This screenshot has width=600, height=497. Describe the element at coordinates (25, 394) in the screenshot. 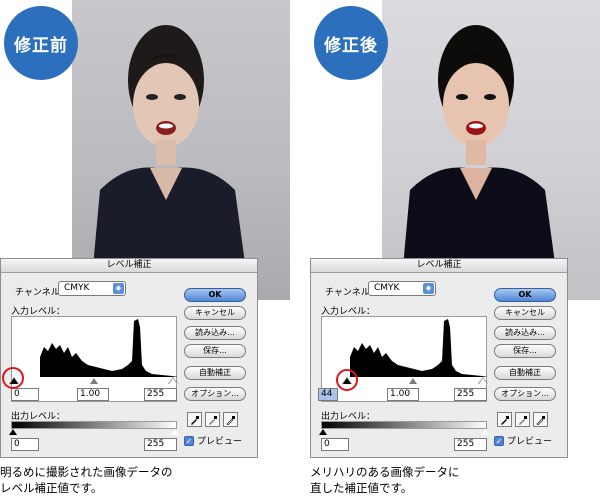

I see `input-black-field: 0` at that location.